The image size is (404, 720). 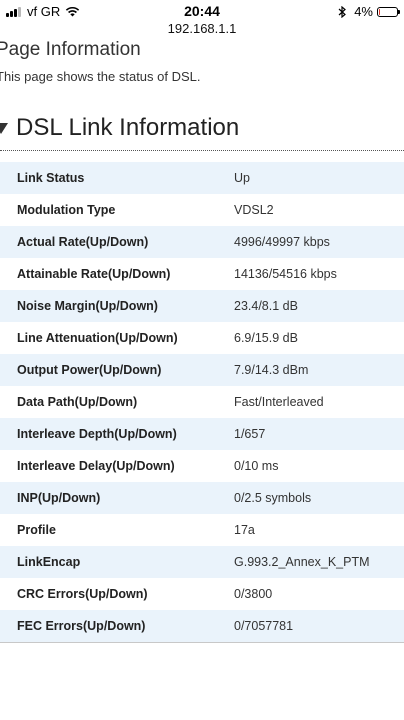 I want to click on row-value: 6.9/15.9 dB, so click(x=266, y=338).